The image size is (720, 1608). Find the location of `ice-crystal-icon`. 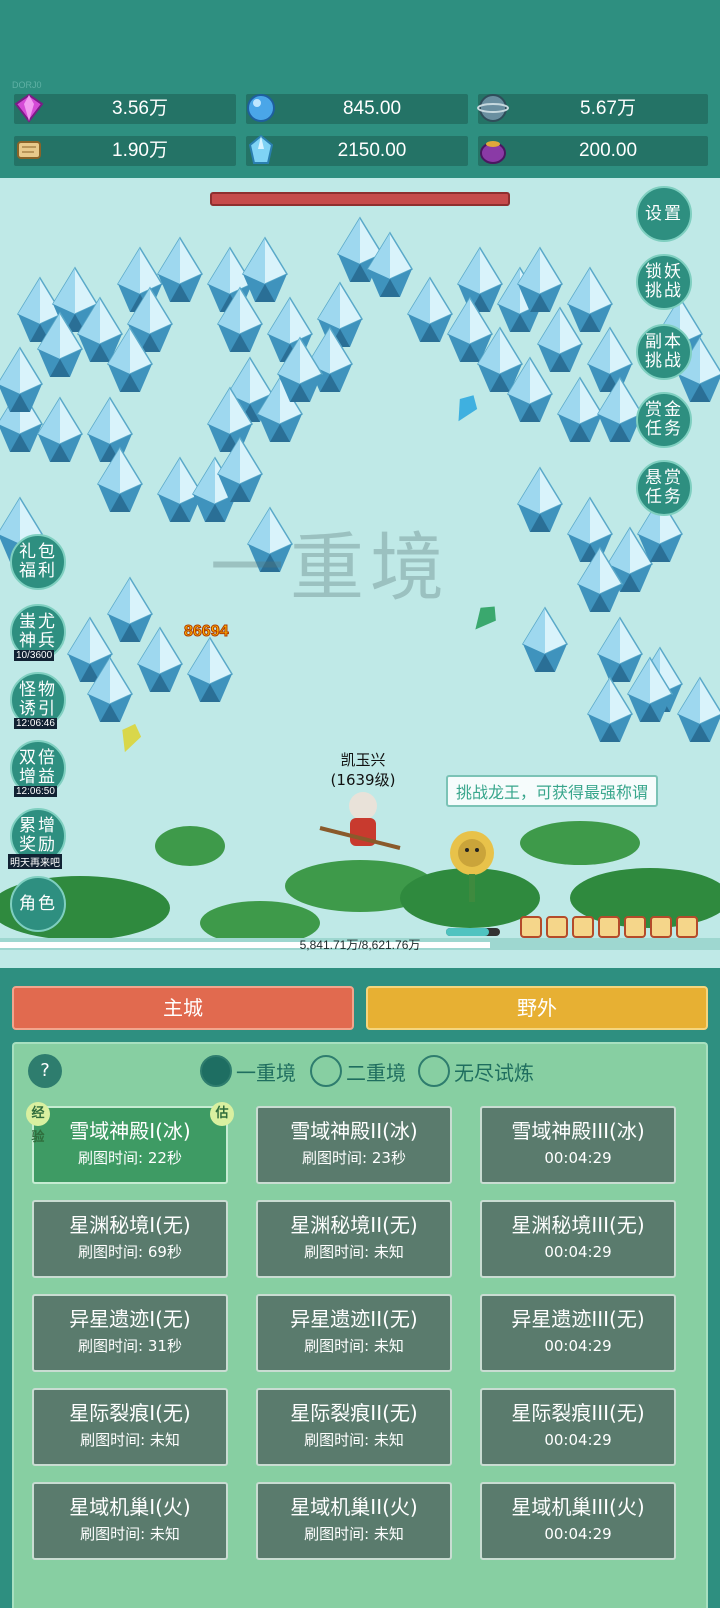

ice-crystal-icon is located at coordinates (261, 149).